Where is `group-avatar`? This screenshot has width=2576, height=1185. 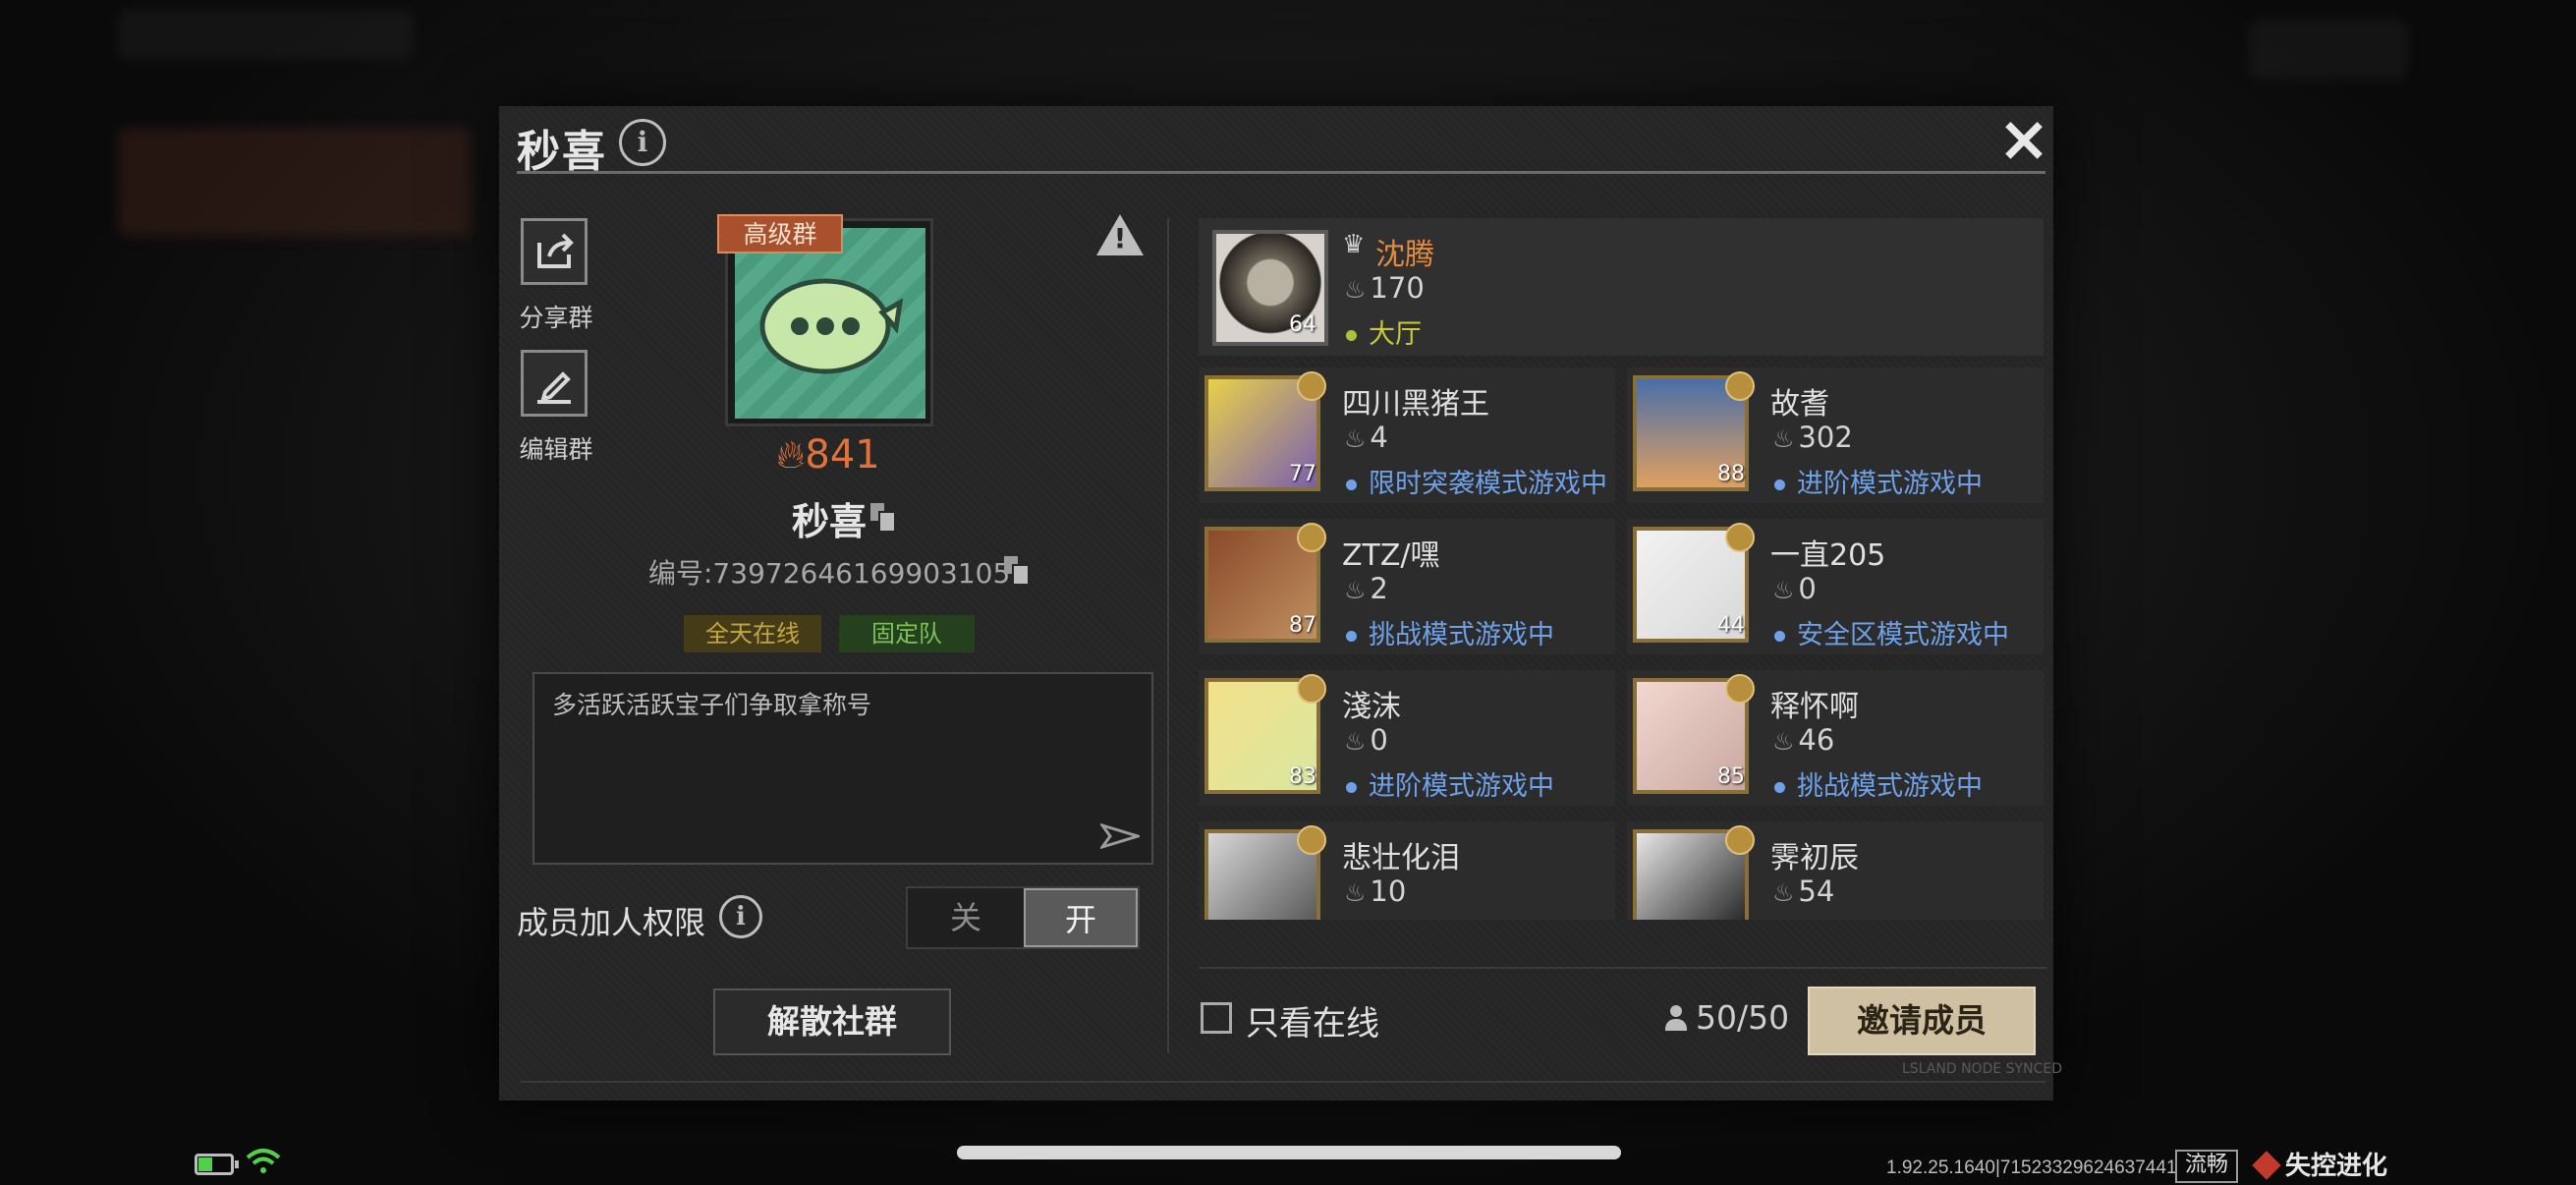 group-avatar is located at coordinates (830, 323).